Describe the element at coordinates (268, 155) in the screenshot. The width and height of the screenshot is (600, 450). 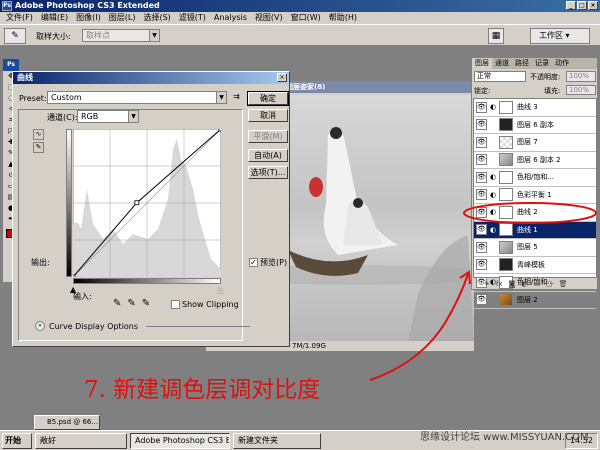
I see `auto-button: 自动(A)` at that location.